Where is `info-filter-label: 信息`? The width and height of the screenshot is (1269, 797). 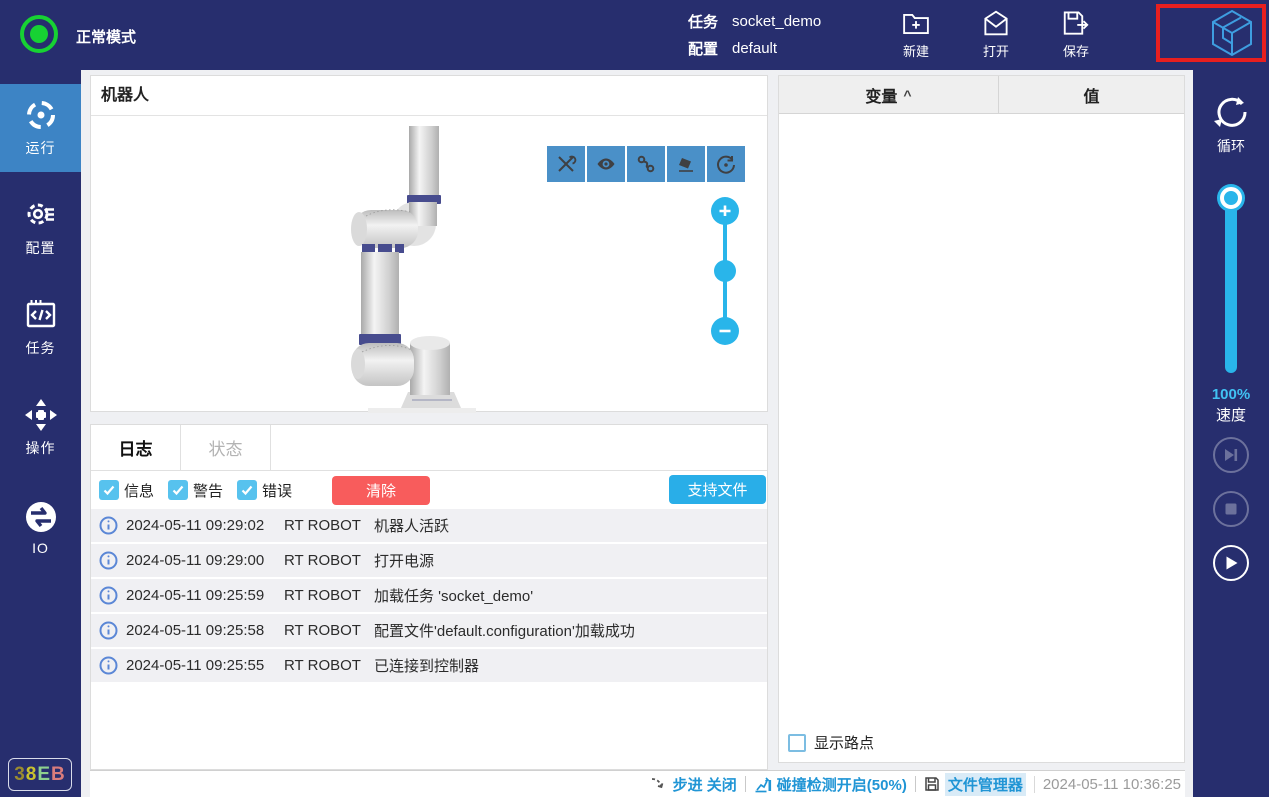 info-filter-label: 信息 is located at coordinates (139, 491).